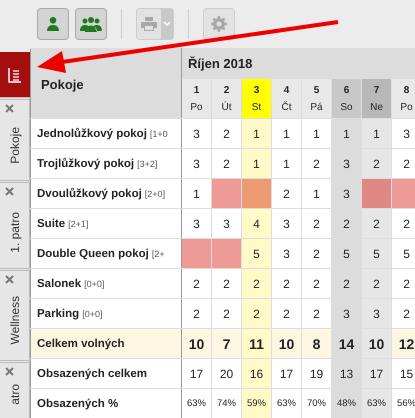  I want to click on sidebar-tab: Wellness, so click(15, 314).